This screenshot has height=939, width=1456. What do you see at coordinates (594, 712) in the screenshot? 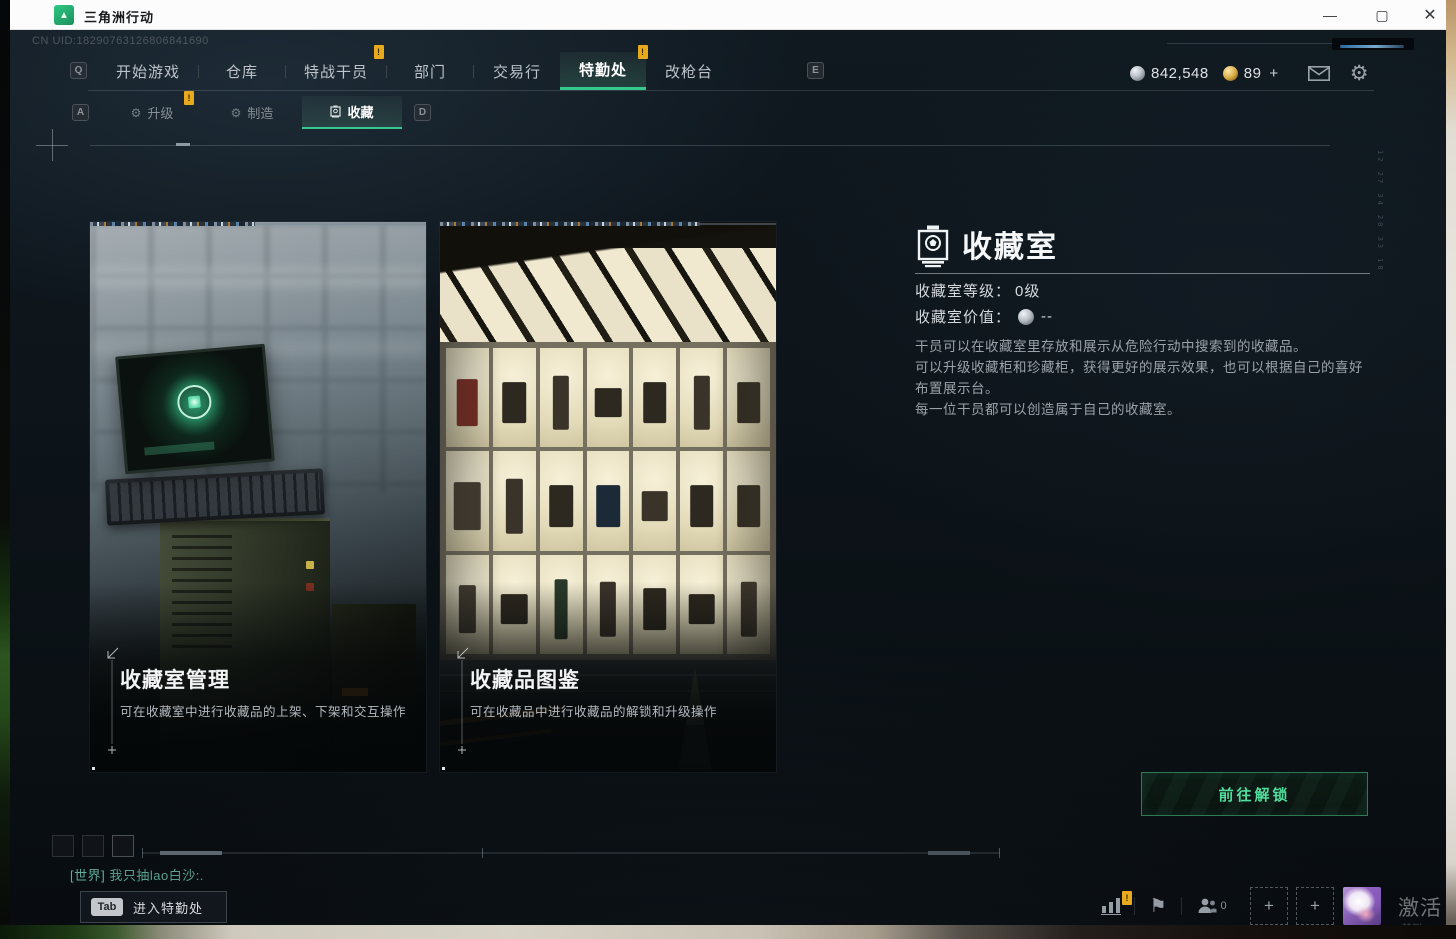
I see `card-desc: 可在收藏品中进行收藏品的解锁和升级操作` at bounding box center [594, 712].